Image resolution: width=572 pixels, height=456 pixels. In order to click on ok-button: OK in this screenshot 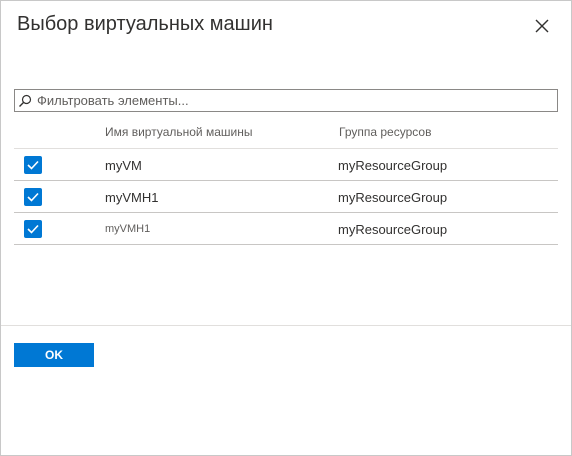, I will do `click(54, 355)`.